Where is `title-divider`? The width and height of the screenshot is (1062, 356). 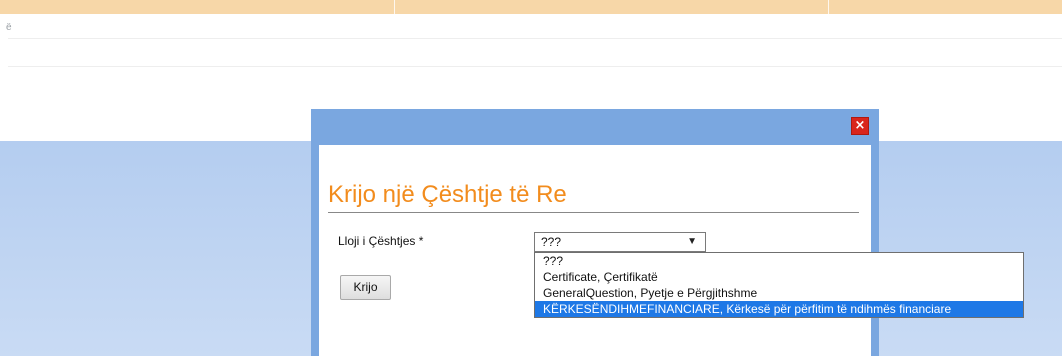
title-divider is located at coordinates (593, 212).